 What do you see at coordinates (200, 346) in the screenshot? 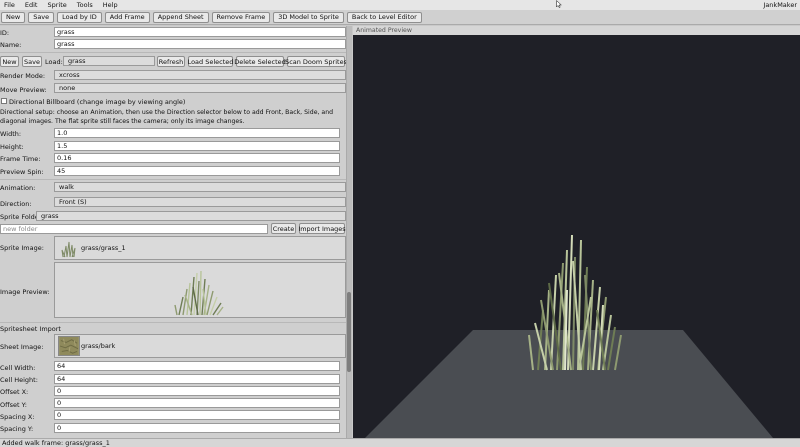
I see `sheet-image-selector: grass/bark` at bounding box center [200, 346].